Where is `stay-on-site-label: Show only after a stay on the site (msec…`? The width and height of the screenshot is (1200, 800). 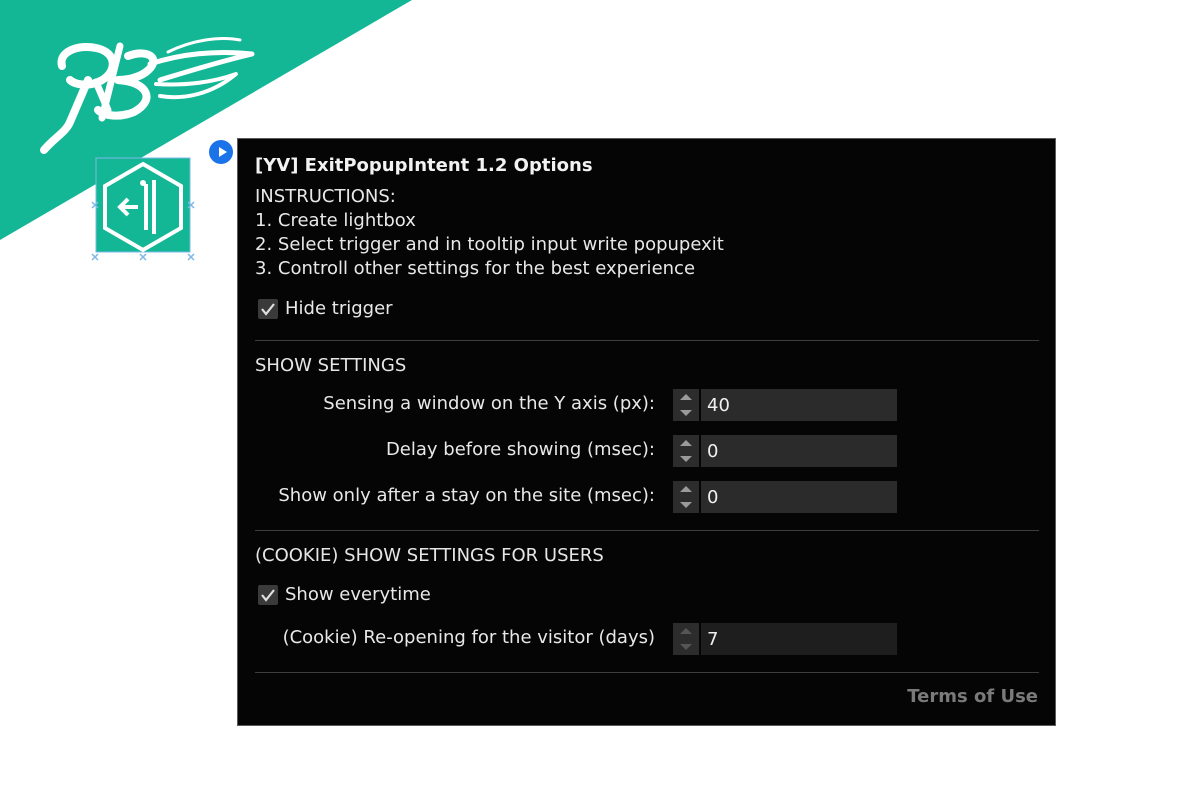 stay-on-site-label: Show only after a stay on the site (msec… is located at coordinates (466, 495).